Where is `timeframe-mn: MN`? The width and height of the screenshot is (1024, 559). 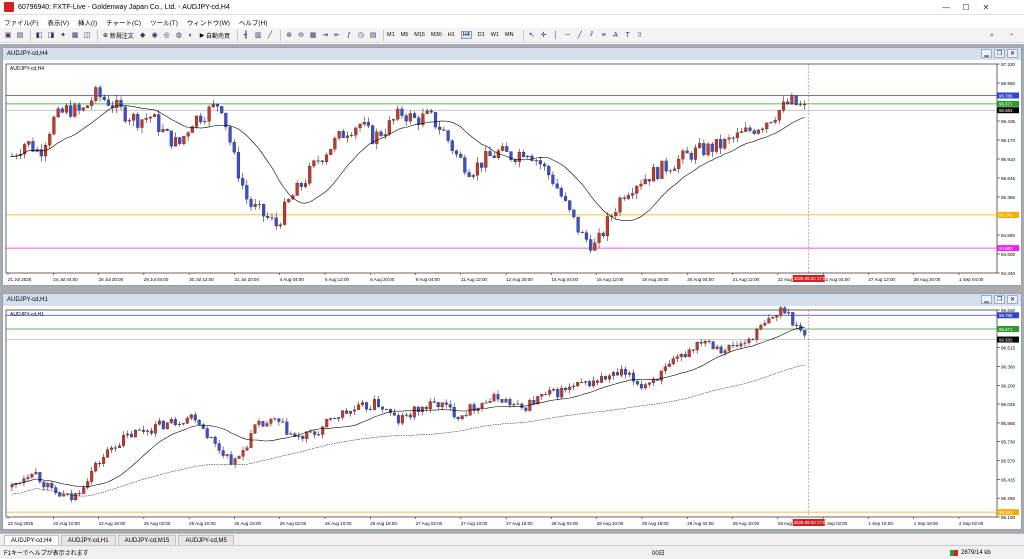 timeframe-mn: MN is located at coordinates (509, 35).